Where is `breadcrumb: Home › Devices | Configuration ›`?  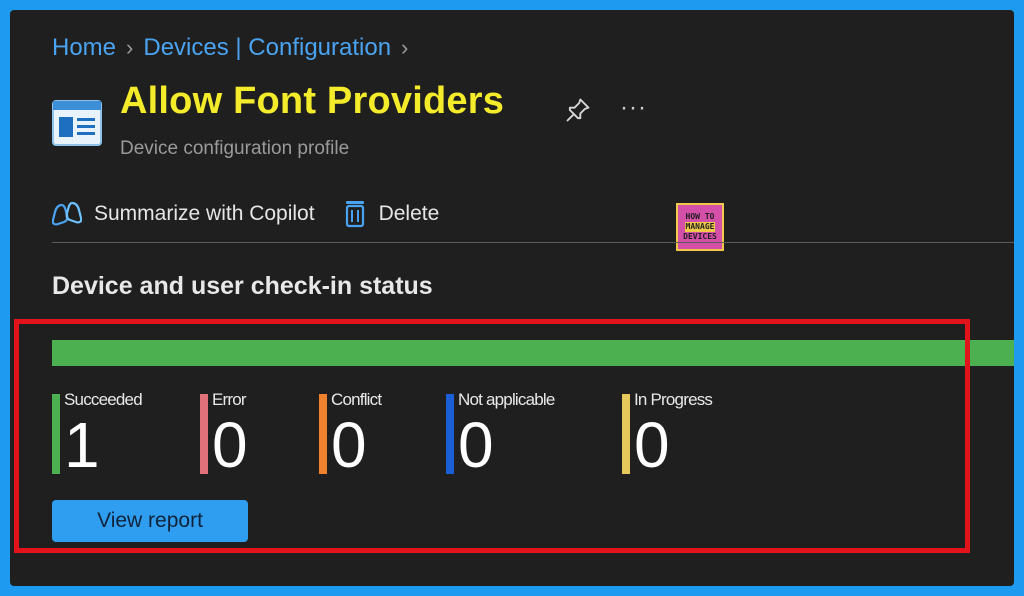 breadcrumb: Home › Devices | Configuration › is located at coordinates (230, 48).